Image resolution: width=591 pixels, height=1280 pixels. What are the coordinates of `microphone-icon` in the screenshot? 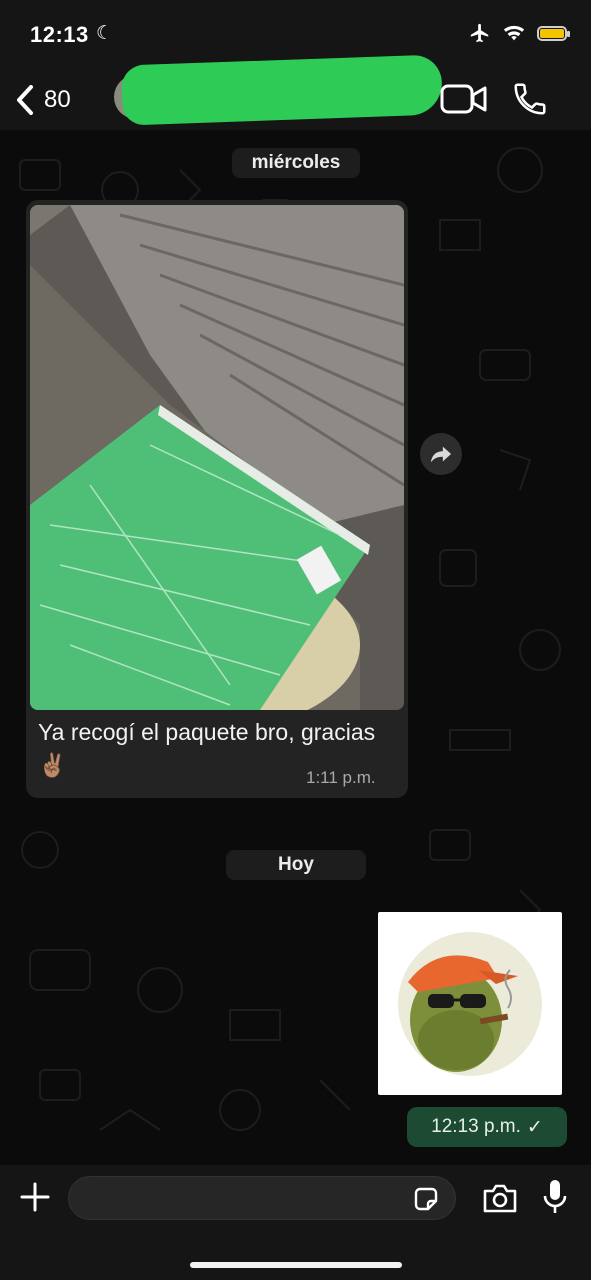 It's located at (555, 1196).